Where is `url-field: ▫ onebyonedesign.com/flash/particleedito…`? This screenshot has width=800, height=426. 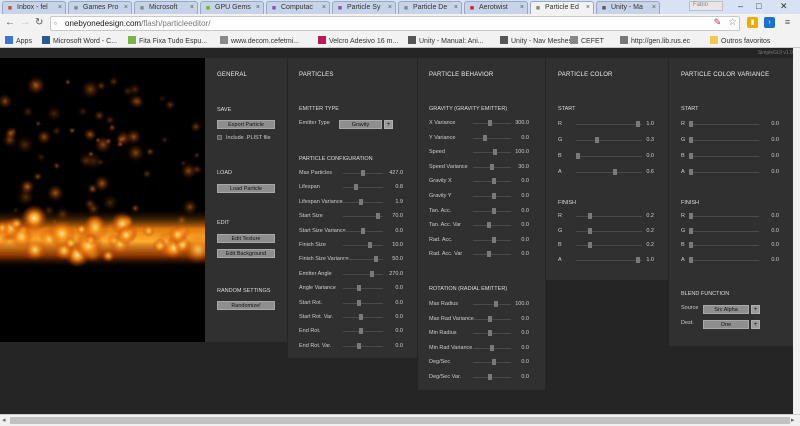 url-field: ▫ onebyonedesign.com/flash/particleedito… is located at coordinates (395, 23).